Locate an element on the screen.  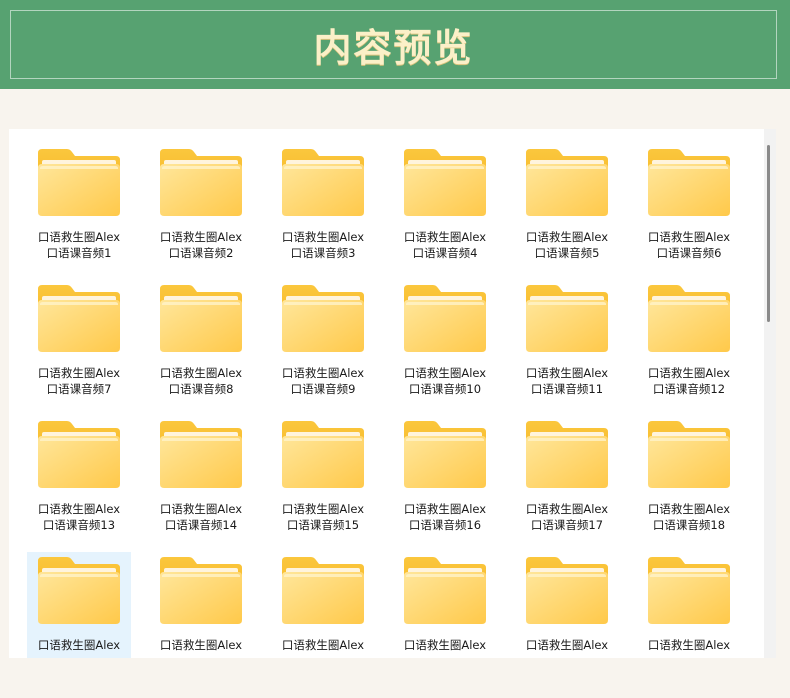
folder-item-21: 口语救生圈Alex is located at coordinates (323, 605).